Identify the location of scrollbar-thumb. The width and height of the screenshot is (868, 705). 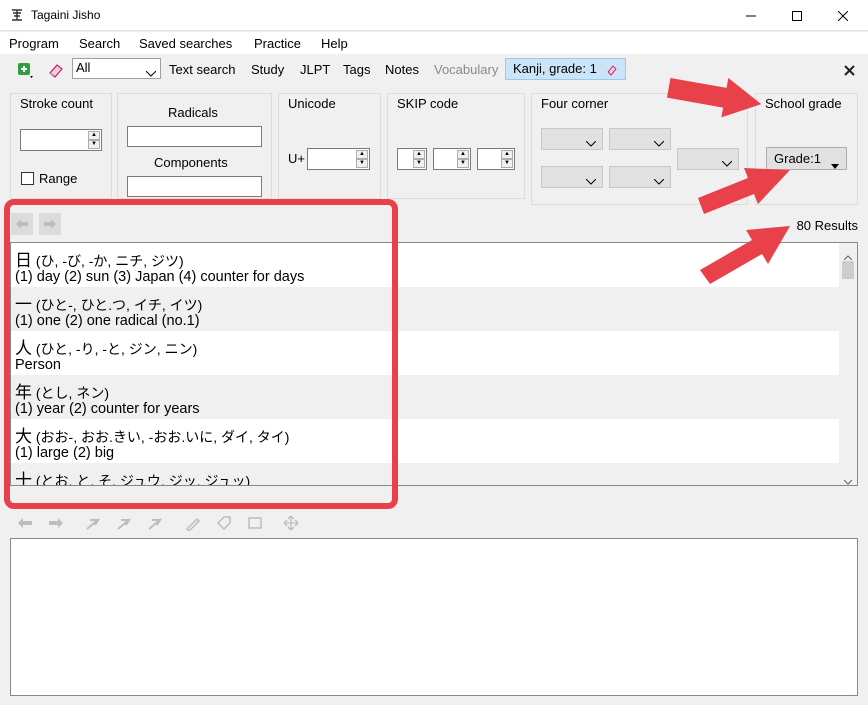
(848, 270).